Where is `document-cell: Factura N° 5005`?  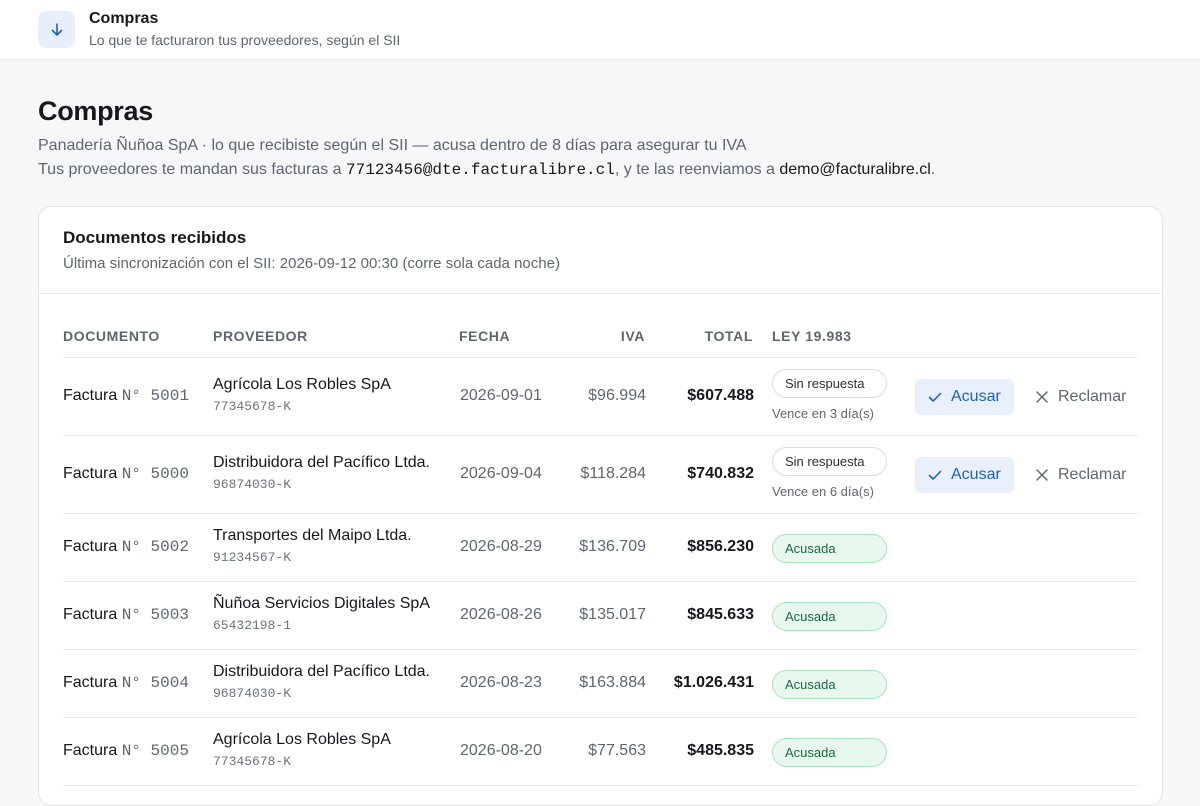
document-cell: Factura N° 5005 is located at coordinates (126, 751).